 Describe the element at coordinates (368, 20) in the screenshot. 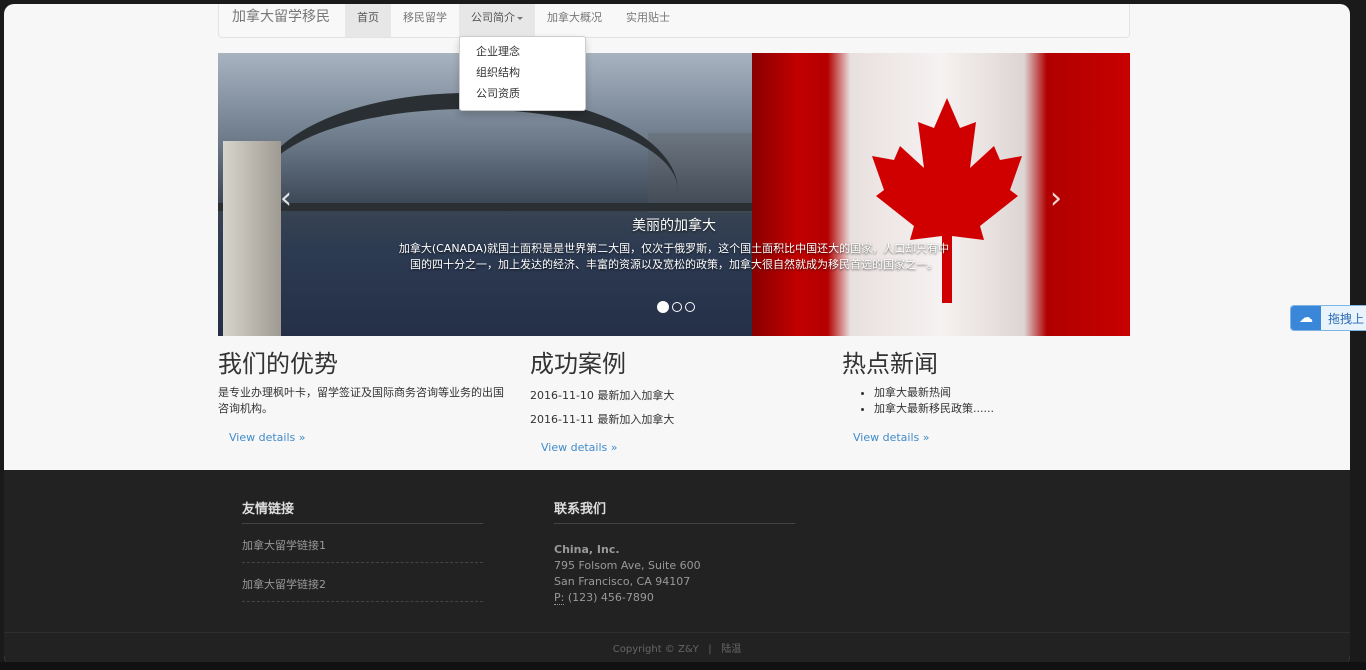

I see `nav-item-home: 首页` at that location.